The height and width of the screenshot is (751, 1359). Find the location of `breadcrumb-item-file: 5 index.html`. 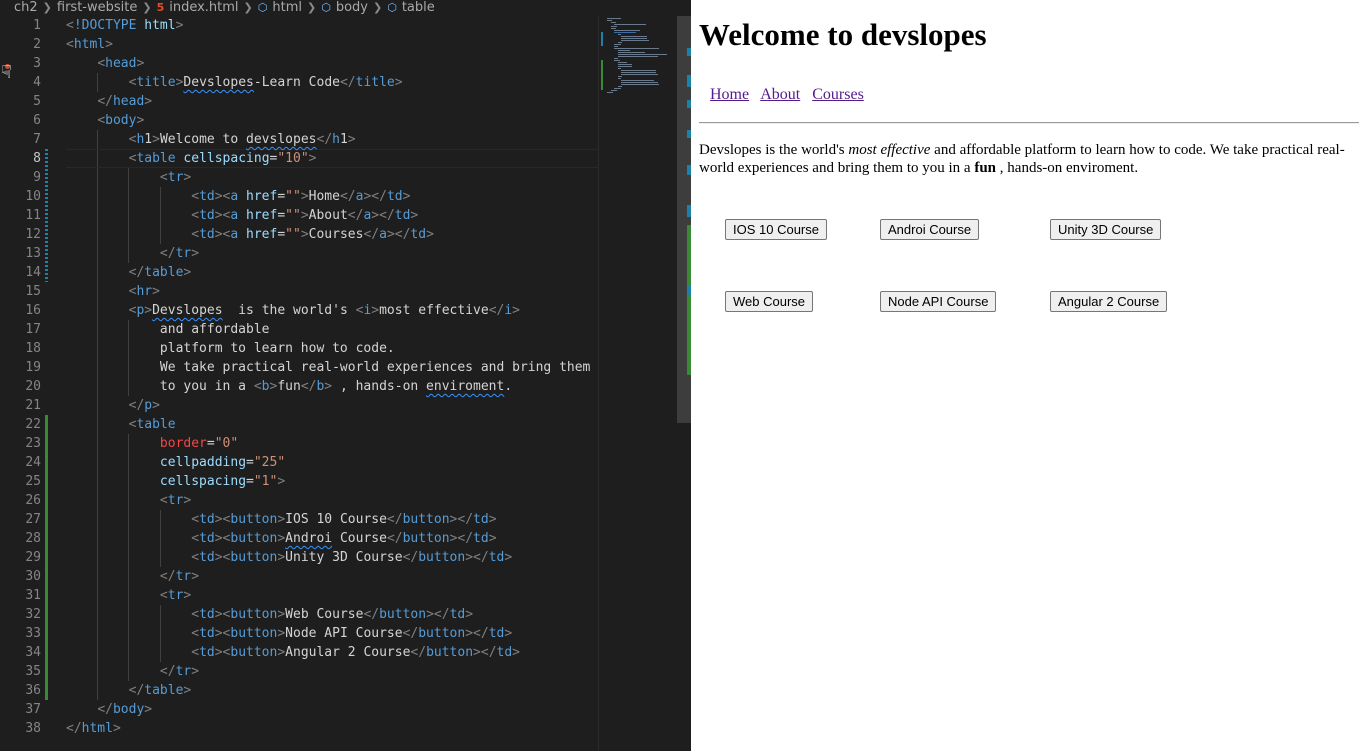

breadcrumb-item-file: 5 index.html is located at coordinates (198, 7).